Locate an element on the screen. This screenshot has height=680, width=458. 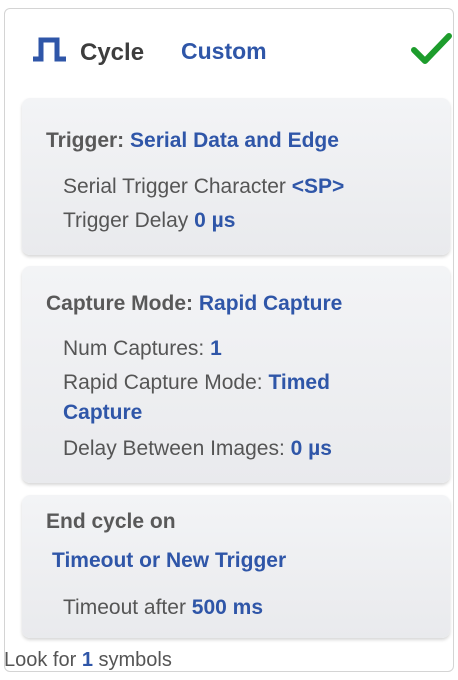
square-wave-icon is located at coordinates (49, 49).